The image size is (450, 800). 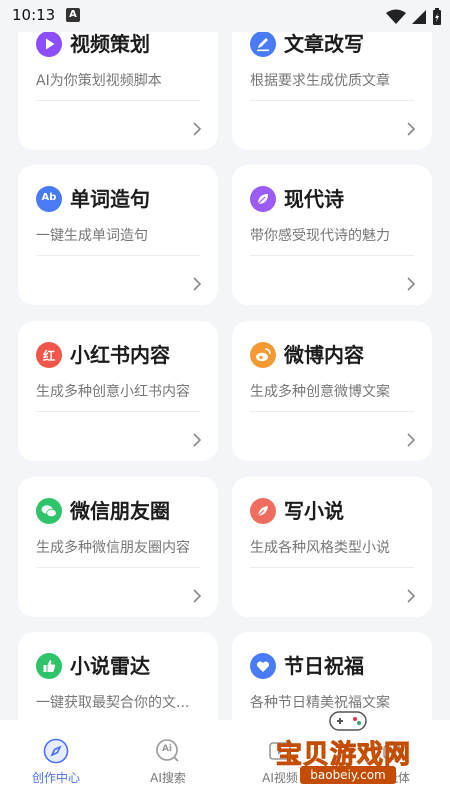 I want to click on status-icons, so click(x=413, y=16).